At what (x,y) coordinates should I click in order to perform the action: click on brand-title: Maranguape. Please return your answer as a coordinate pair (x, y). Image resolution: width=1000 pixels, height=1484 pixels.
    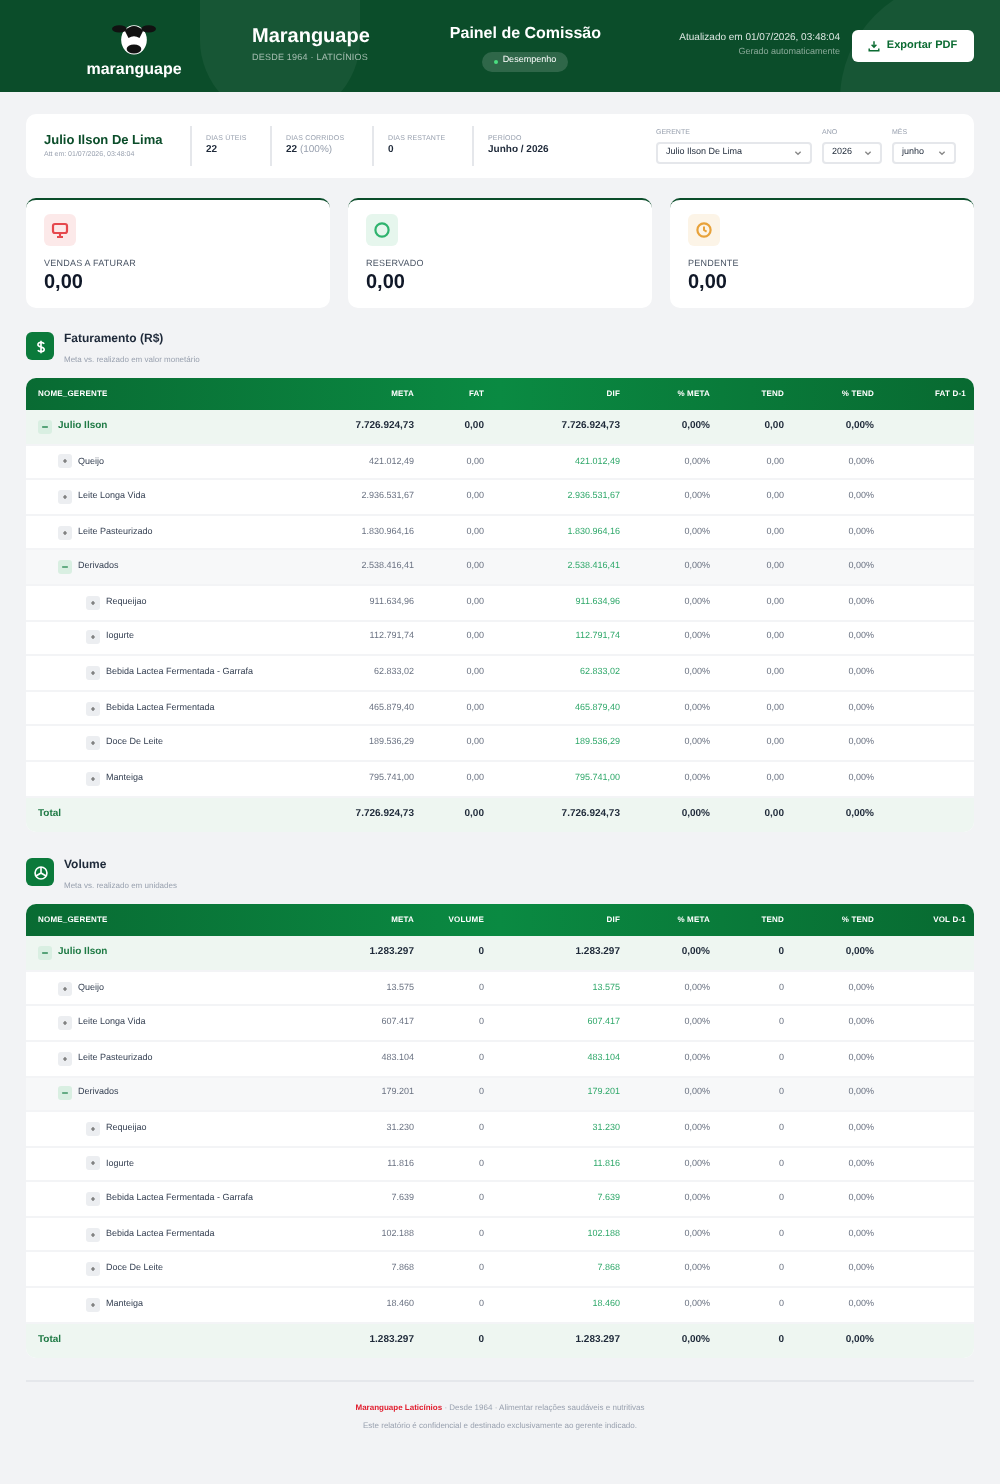
    Looking at the image, I should click on (311, 39).